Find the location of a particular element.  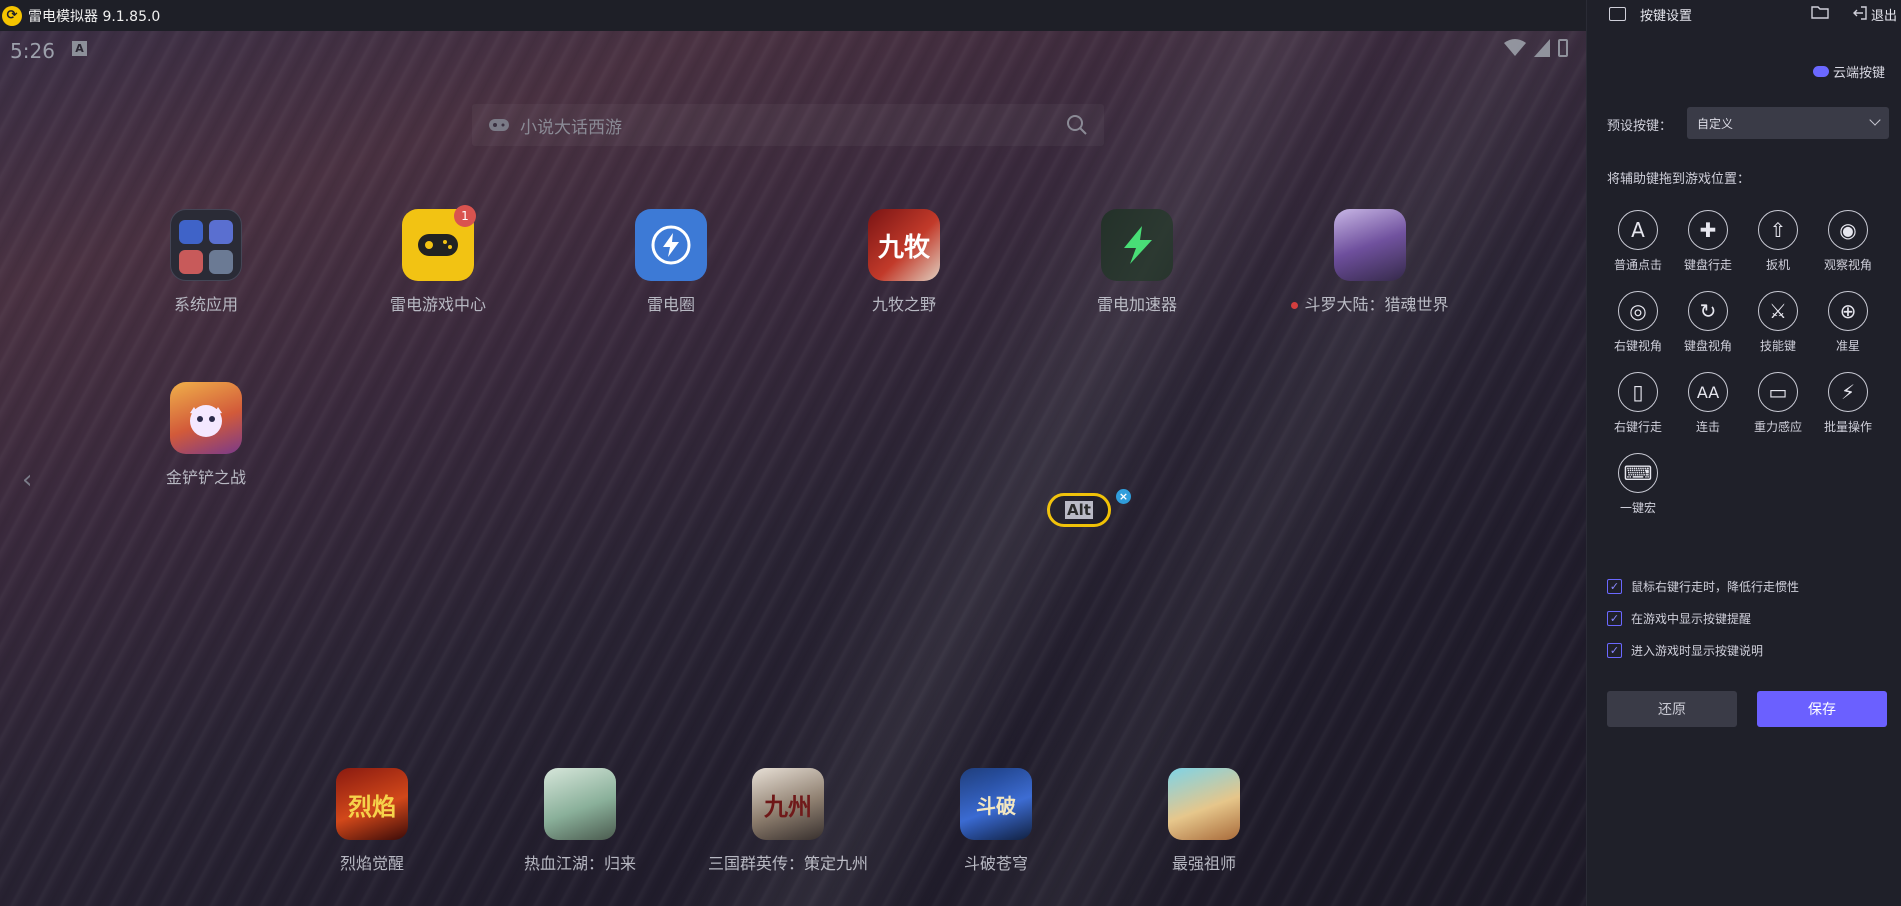

keyboard-view-icon: ↻ is located at coordinates (1708, 311).